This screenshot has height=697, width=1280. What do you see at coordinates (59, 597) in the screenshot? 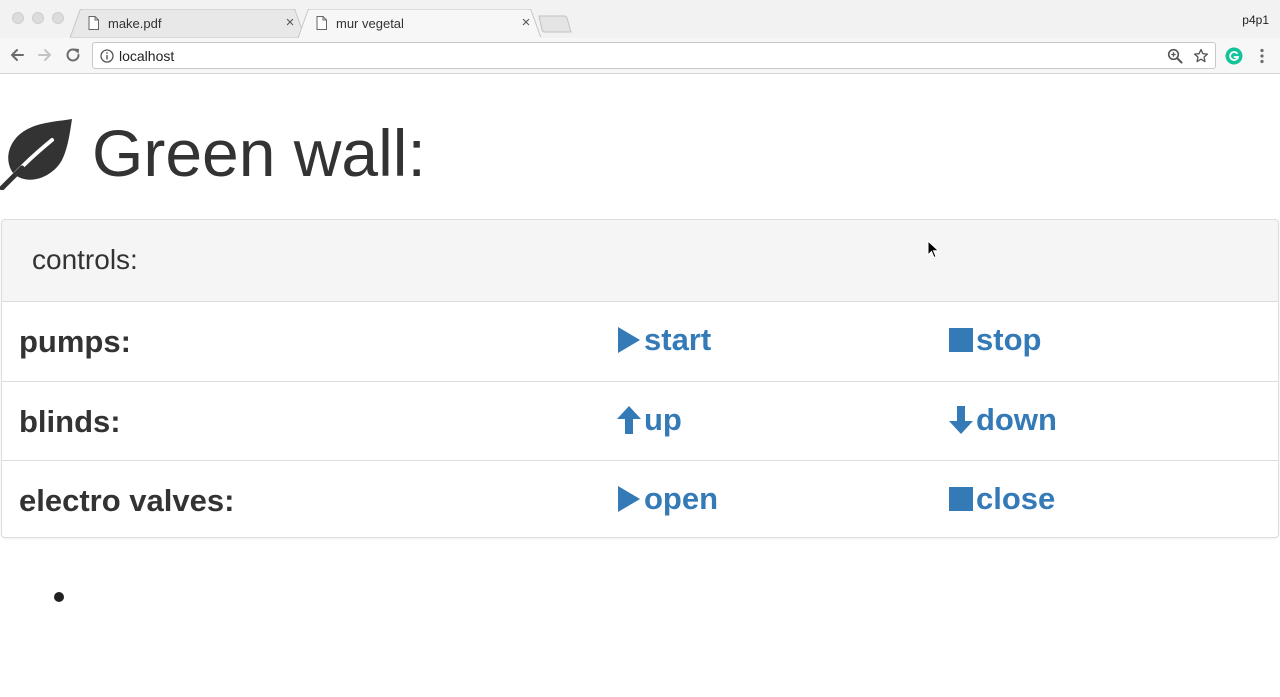
I see `bullet-icon` at bounding box center [59, 597].